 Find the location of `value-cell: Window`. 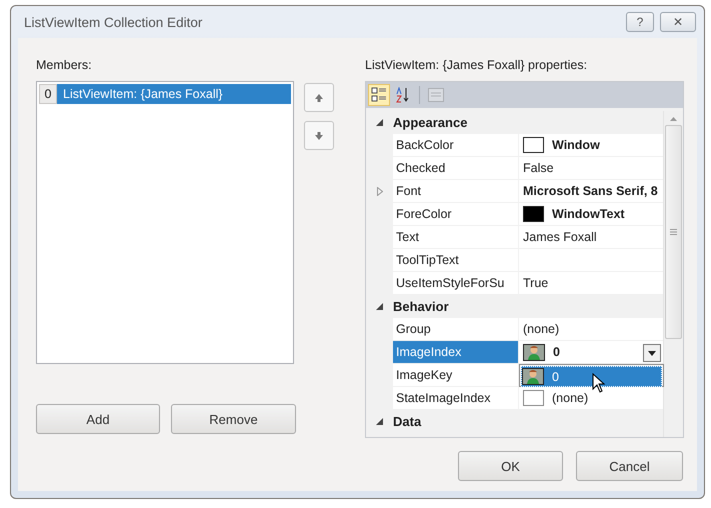

value-cell: Window is located at coordinates (591, 145).